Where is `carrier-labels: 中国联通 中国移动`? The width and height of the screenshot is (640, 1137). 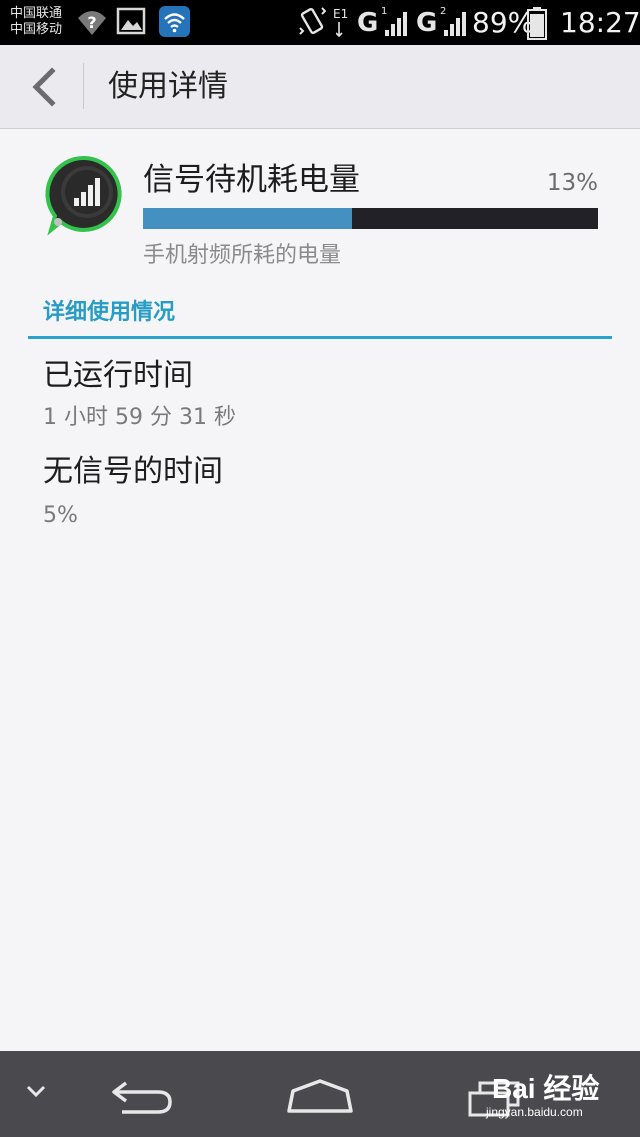
carrier-labels: 中国联通 中国移动 is located at coordinates (36, 22).